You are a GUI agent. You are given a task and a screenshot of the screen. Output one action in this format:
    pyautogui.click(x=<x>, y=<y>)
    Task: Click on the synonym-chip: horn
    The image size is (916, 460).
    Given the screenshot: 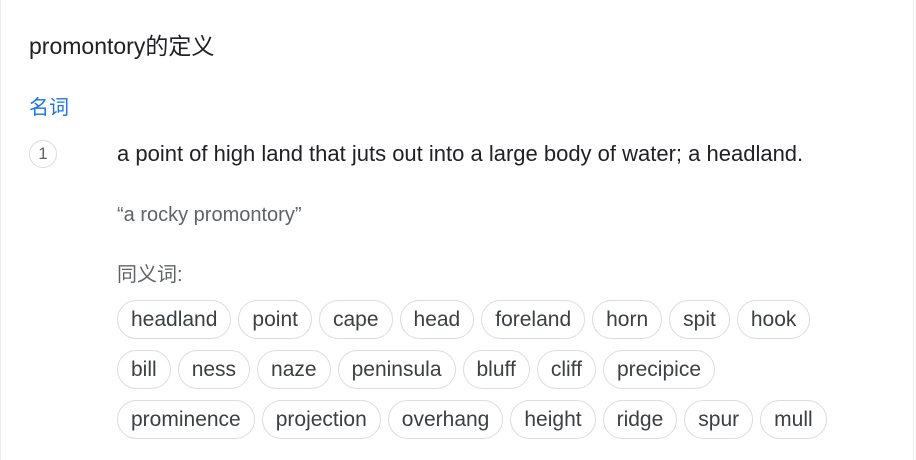 What is the action you would take?
    pyautogui.click(x=627, y=319)
    